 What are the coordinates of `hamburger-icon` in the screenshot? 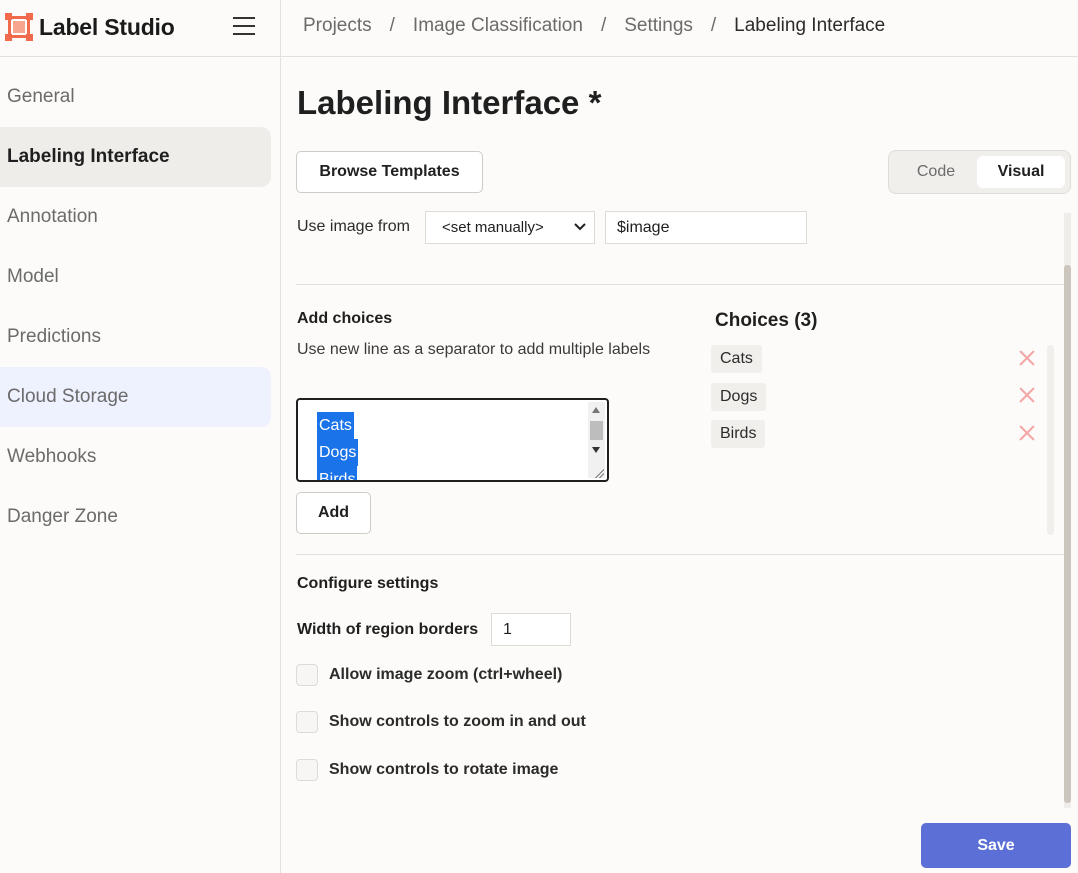 It's located at (244, 26).